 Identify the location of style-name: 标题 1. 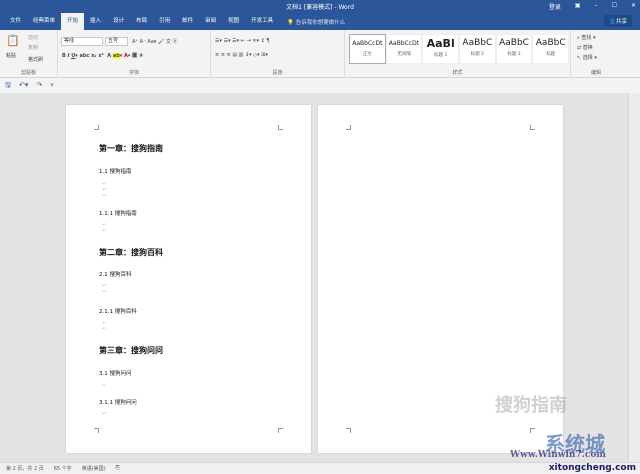
(441, 55).